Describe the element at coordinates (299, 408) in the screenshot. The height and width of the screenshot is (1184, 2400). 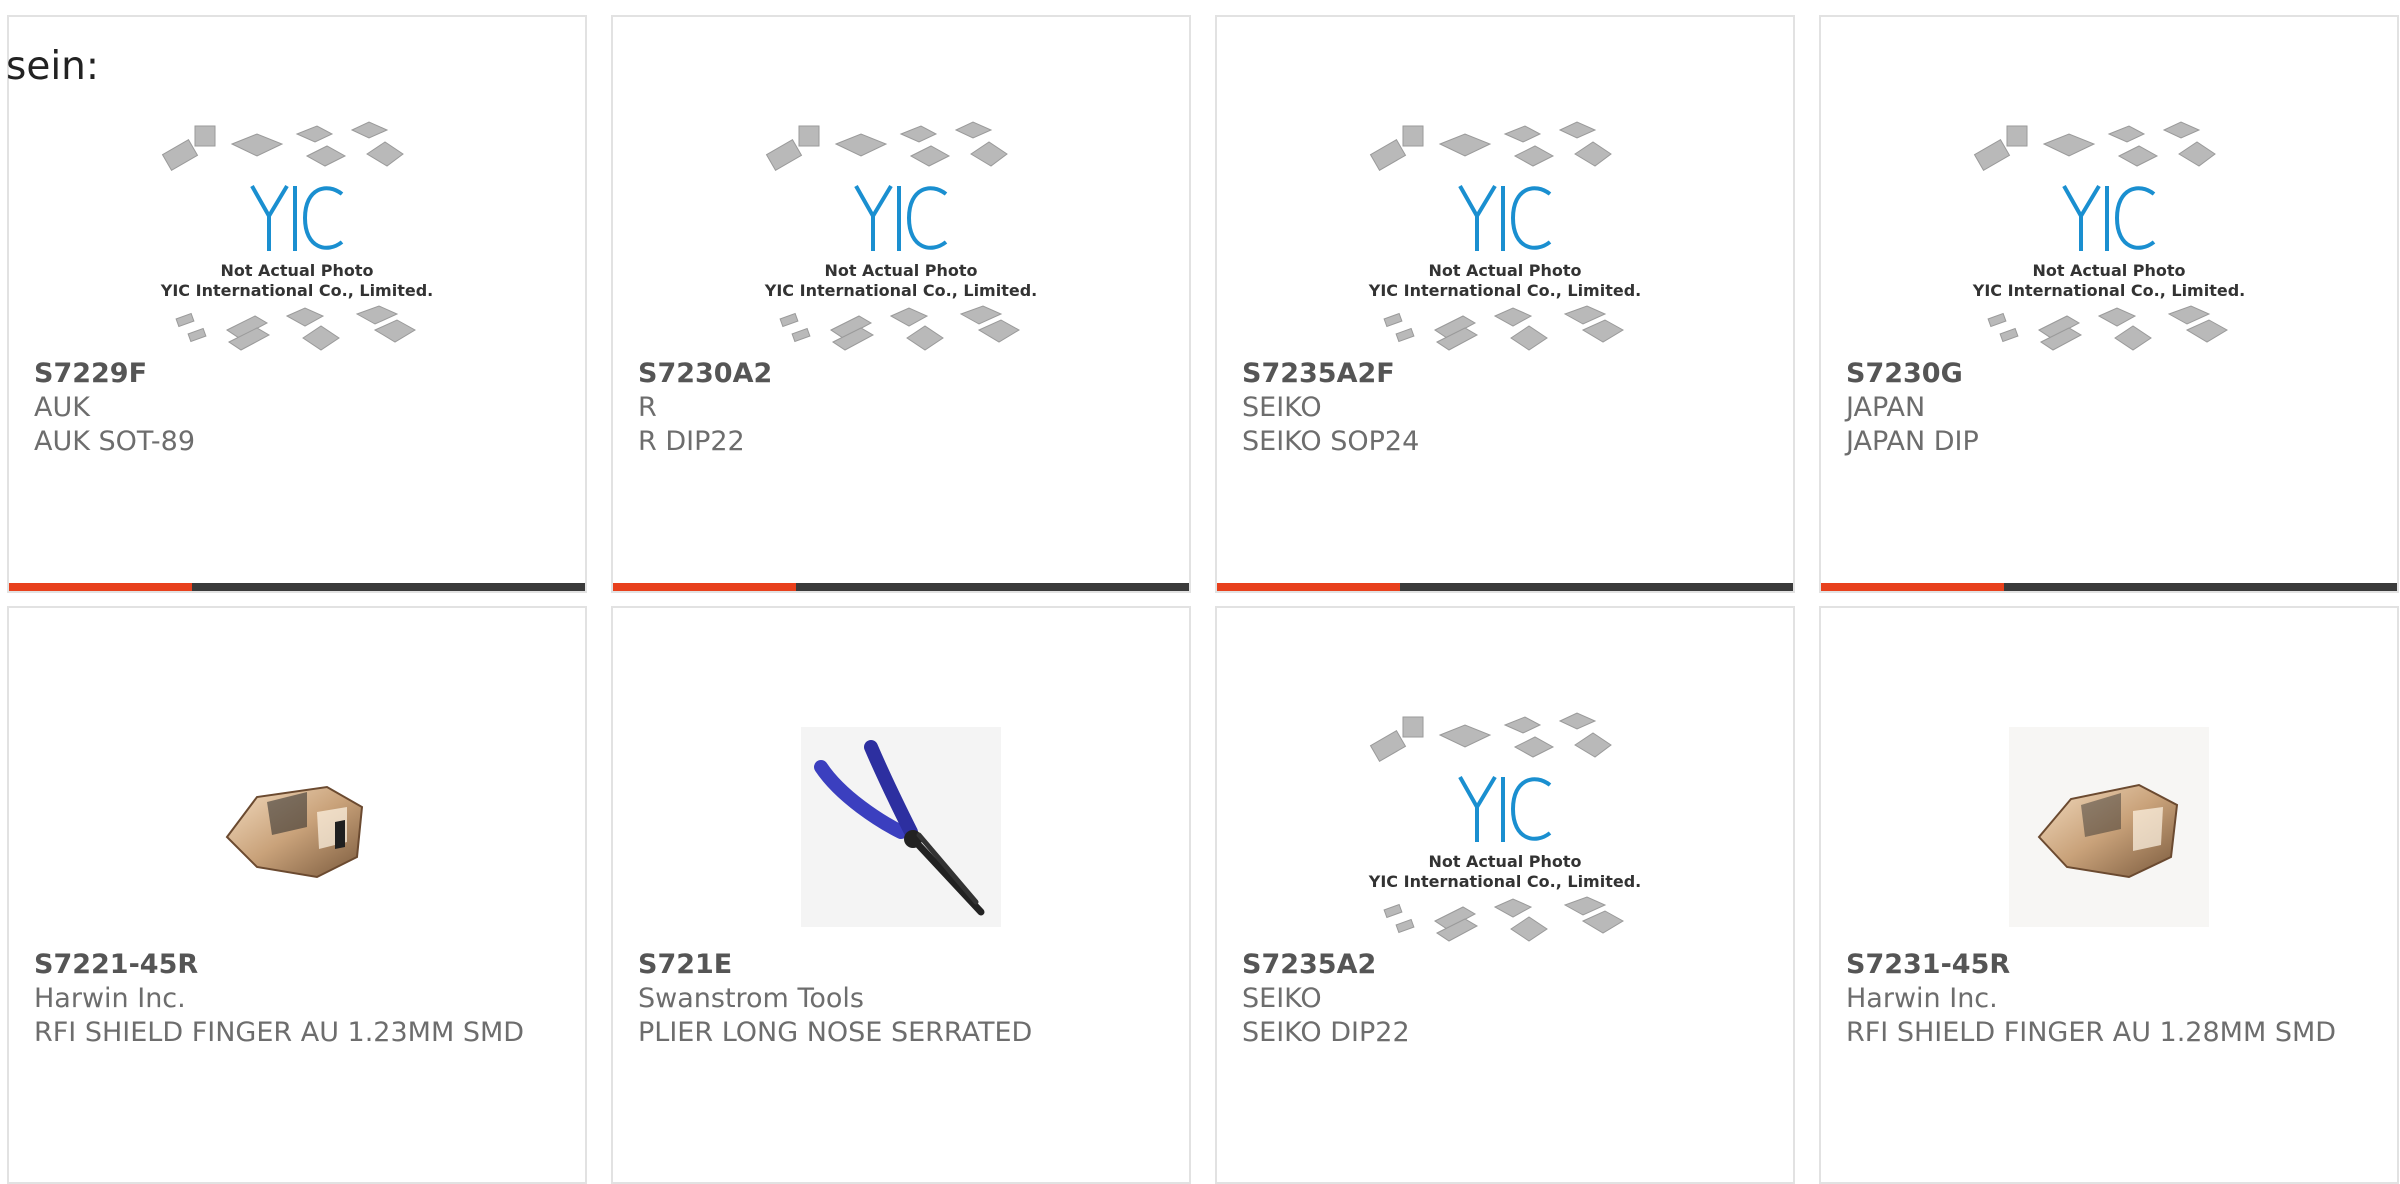
I see `product-info: S7229F AUK AUK SOT-89` at that location.